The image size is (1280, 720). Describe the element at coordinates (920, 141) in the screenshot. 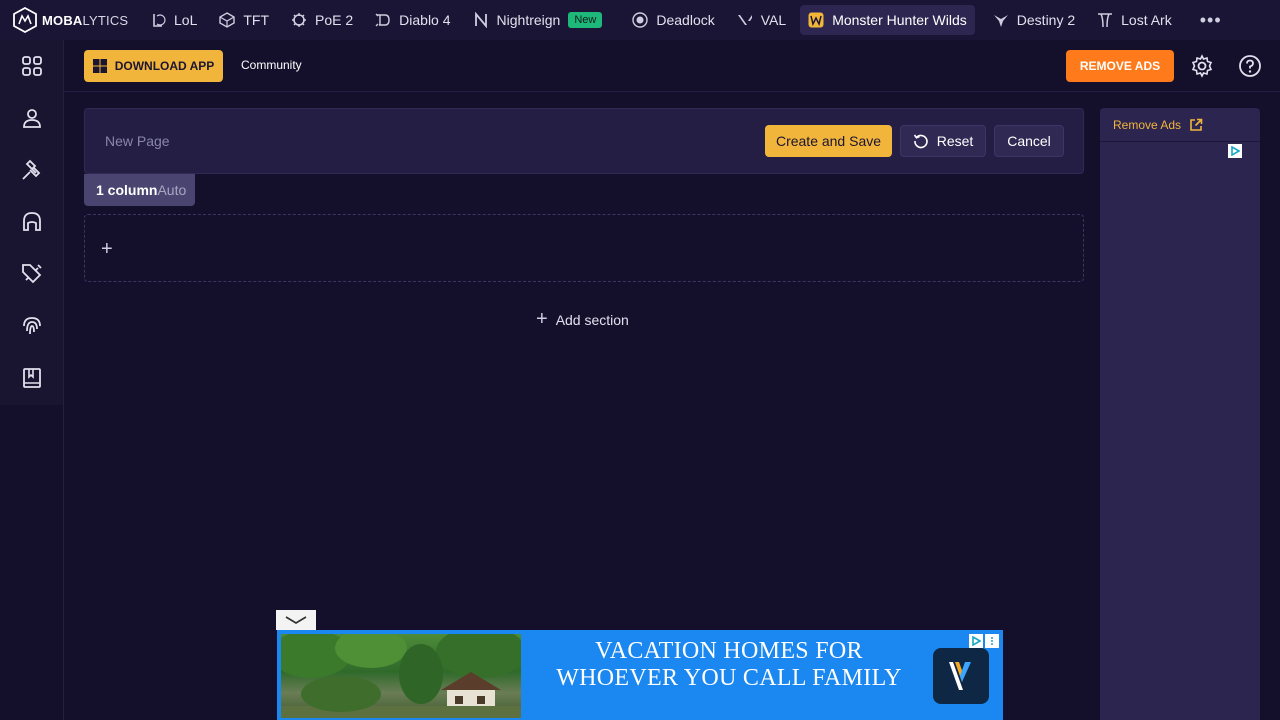

I see `reset-icon` at that location.